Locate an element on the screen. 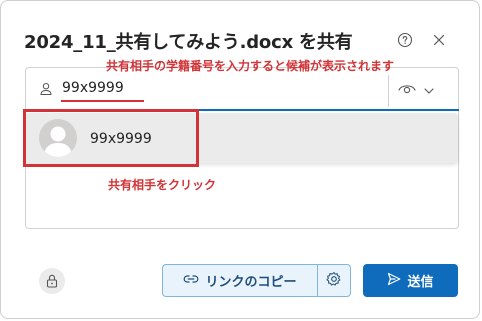 Image resolution: width=482 pixels, height=321 pixels. divider is located at coordinates (388, 91).